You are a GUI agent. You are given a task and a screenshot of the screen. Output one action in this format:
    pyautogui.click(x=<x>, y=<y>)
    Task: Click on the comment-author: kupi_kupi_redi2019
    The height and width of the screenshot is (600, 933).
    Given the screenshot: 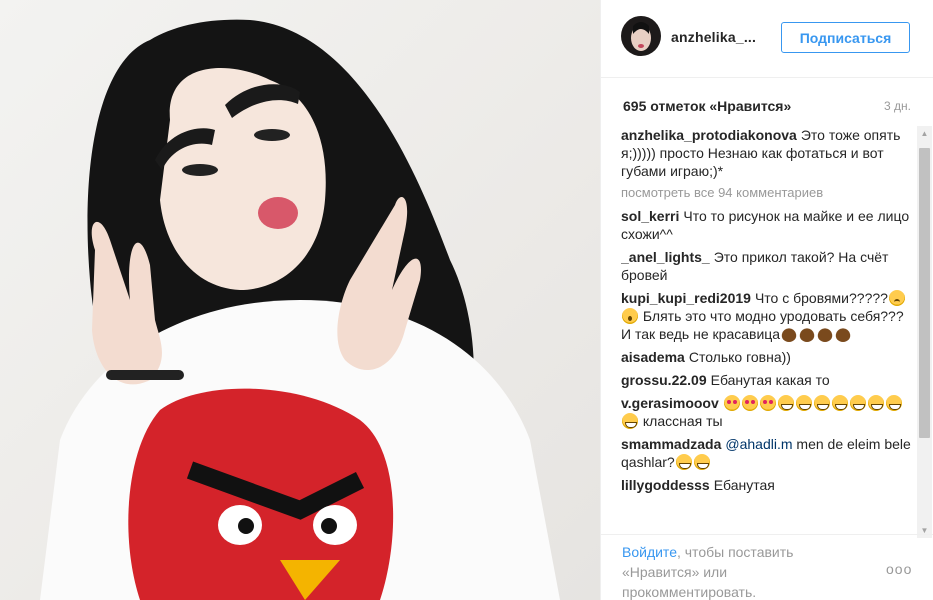 What is the action you would take?
    pyautogui.click(x=686, y=298)
    